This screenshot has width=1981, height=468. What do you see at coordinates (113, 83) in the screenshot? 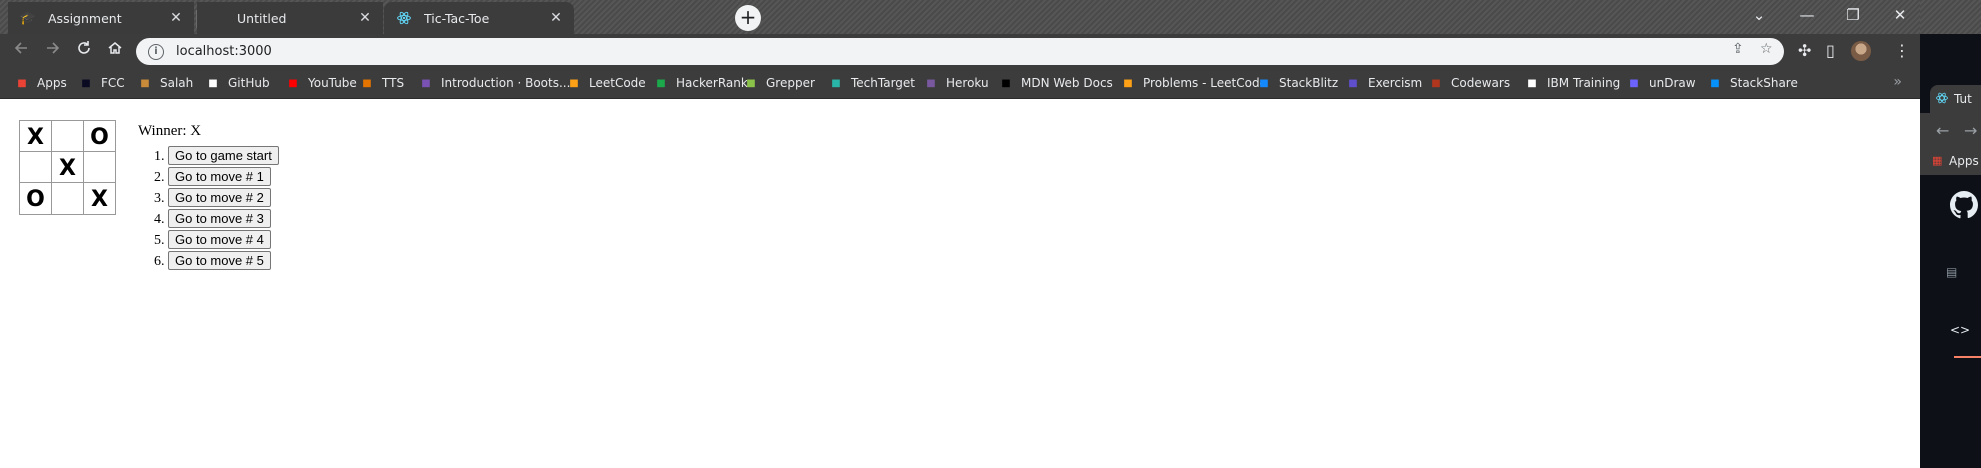
I see `bookmark-label: FCC` at bounding box center [113, 83].